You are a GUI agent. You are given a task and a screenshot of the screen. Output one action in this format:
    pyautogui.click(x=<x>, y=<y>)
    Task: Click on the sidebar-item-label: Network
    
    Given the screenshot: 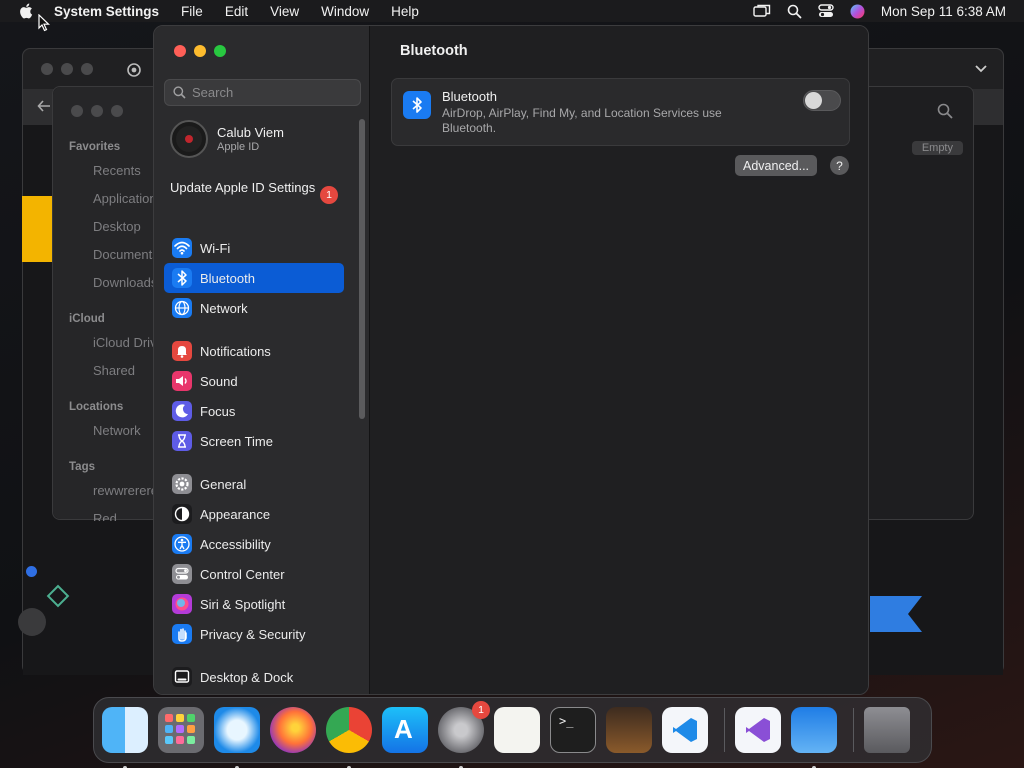 What is the action you would take?
    pyautogui.click(x=224, y=308)
    